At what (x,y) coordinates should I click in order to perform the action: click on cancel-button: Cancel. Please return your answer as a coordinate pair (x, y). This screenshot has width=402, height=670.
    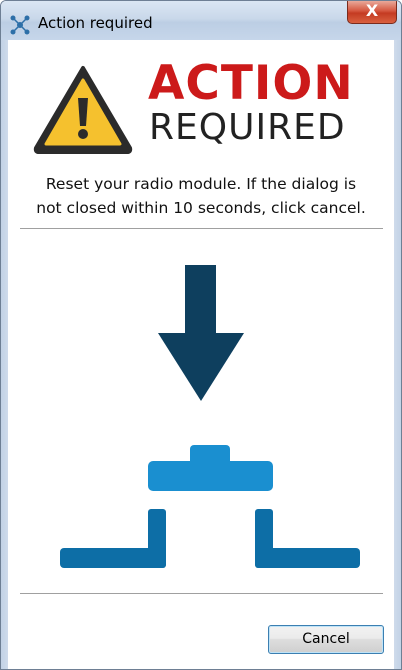
    Looking at the image, I should click on (326, 639).